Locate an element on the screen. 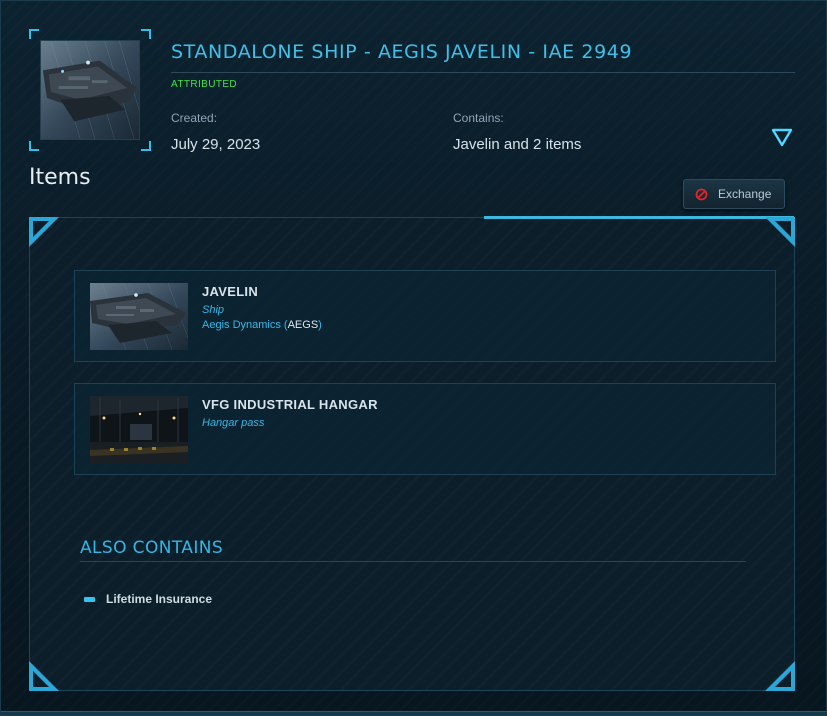  items-heading: Items is located at coordinates (60, 177).